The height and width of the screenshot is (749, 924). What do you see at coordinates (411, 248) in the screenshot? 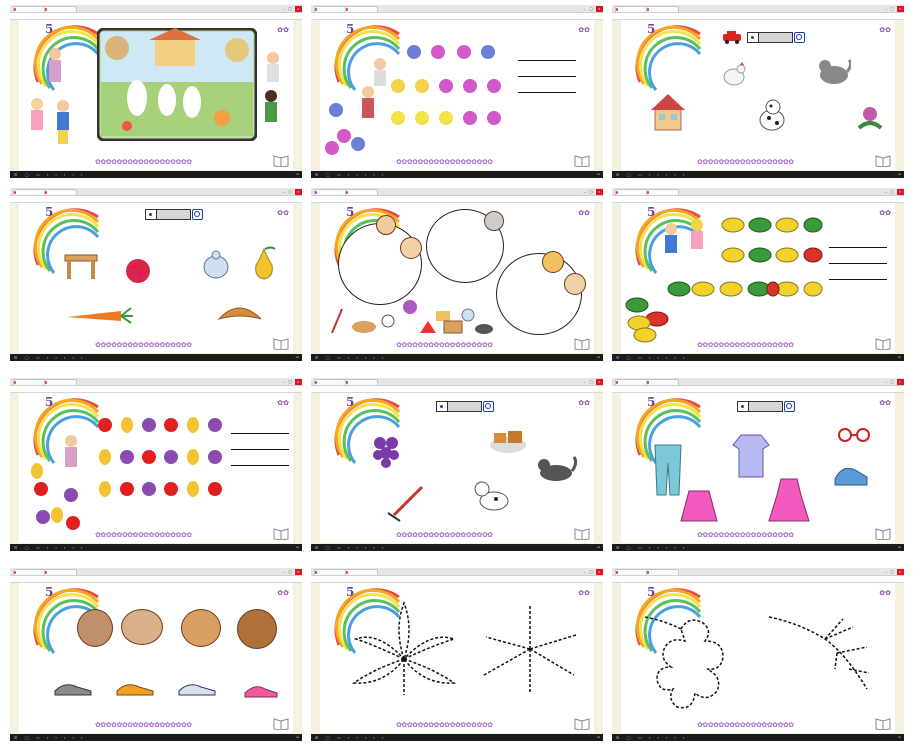
I see `child-face-icon` at bounding box center [411, 248].